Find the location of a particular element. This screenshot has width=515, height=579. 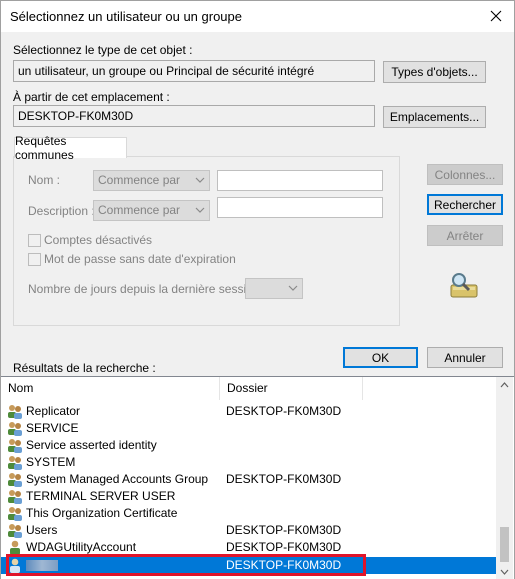

close-button is located at coordinates (496, 16).